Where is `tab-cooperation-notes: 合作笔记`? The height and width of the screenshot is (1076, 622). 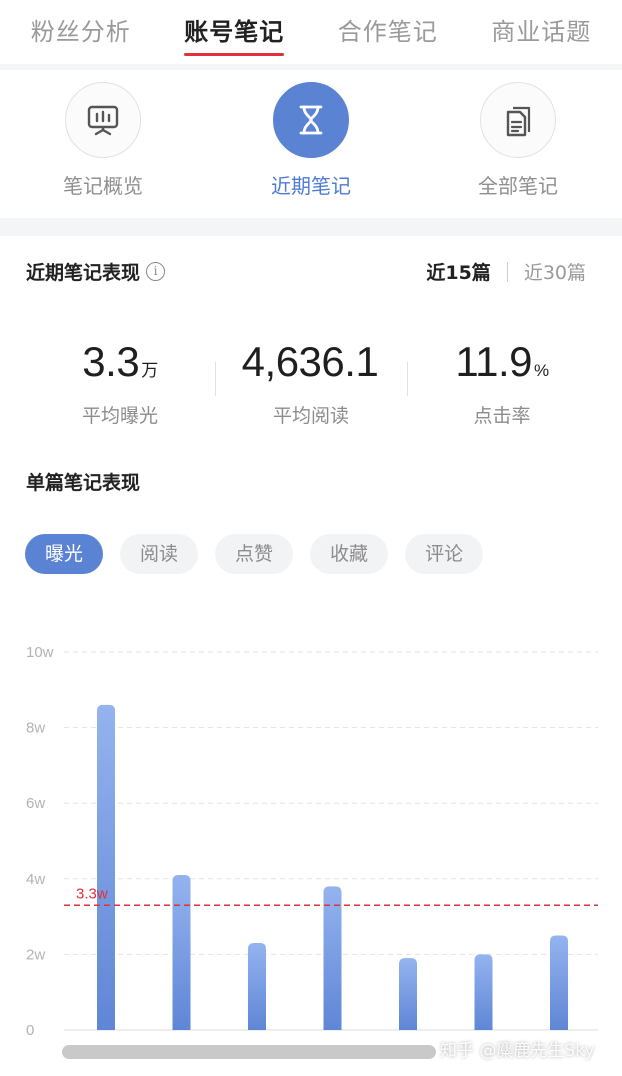 tab-cooperation-notes: 合作笔记 is located at coordinates (388, 32).